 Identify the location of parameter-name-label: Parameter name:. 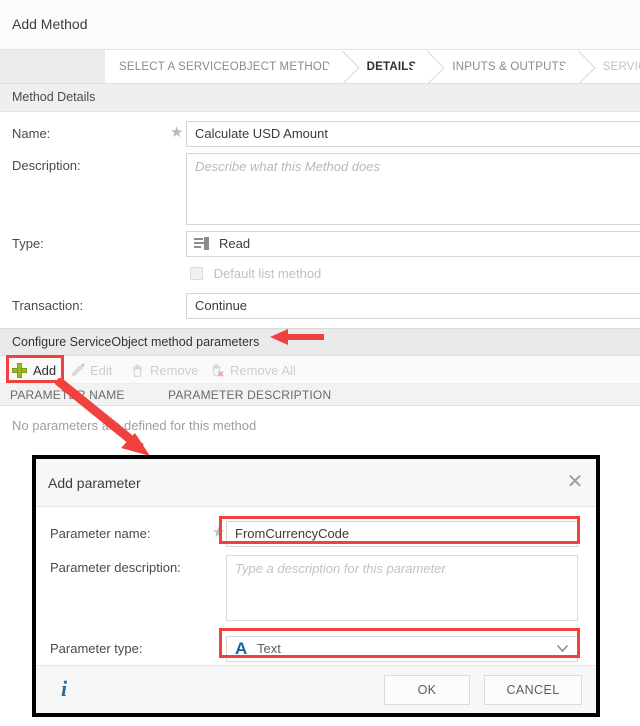
(100, 533).